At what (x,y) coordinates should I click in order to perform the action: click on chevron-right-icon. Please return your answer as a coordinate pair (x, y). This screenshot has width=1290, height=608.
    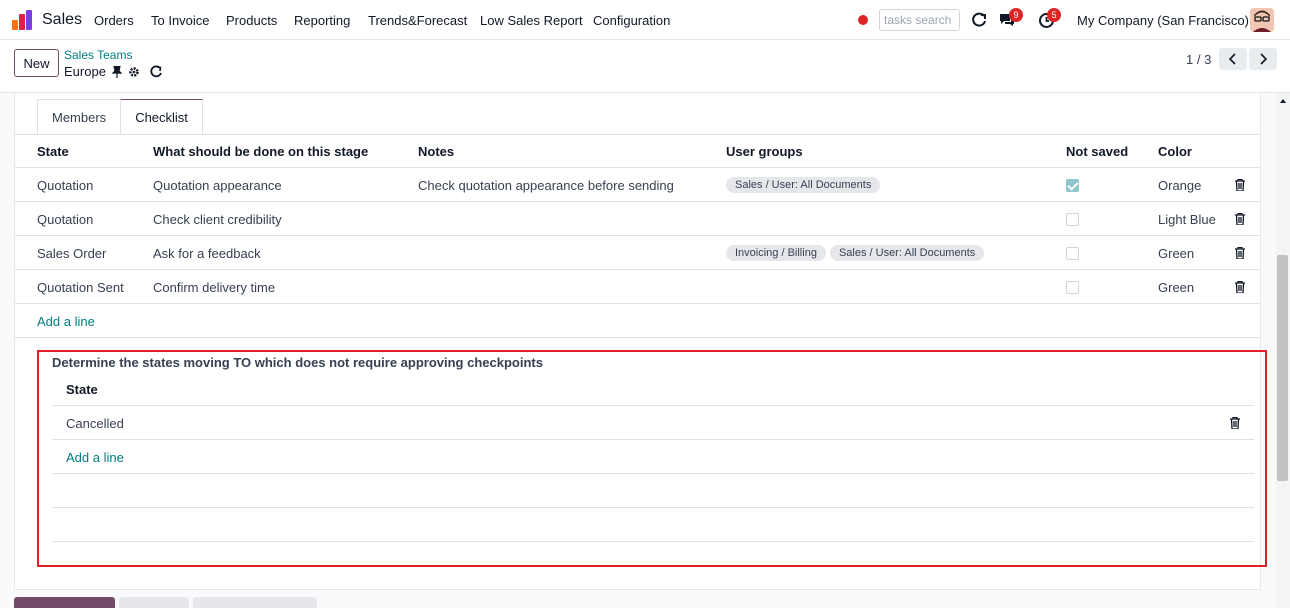
    Looking at the image, I should click on (1263, 59).